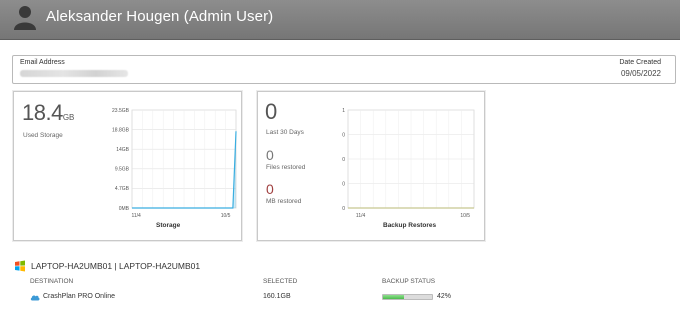 Image resolution: width=680 pixels, height=332 pixels. I want to click on y-tick-label: 18.8GB, so click(121, 130).